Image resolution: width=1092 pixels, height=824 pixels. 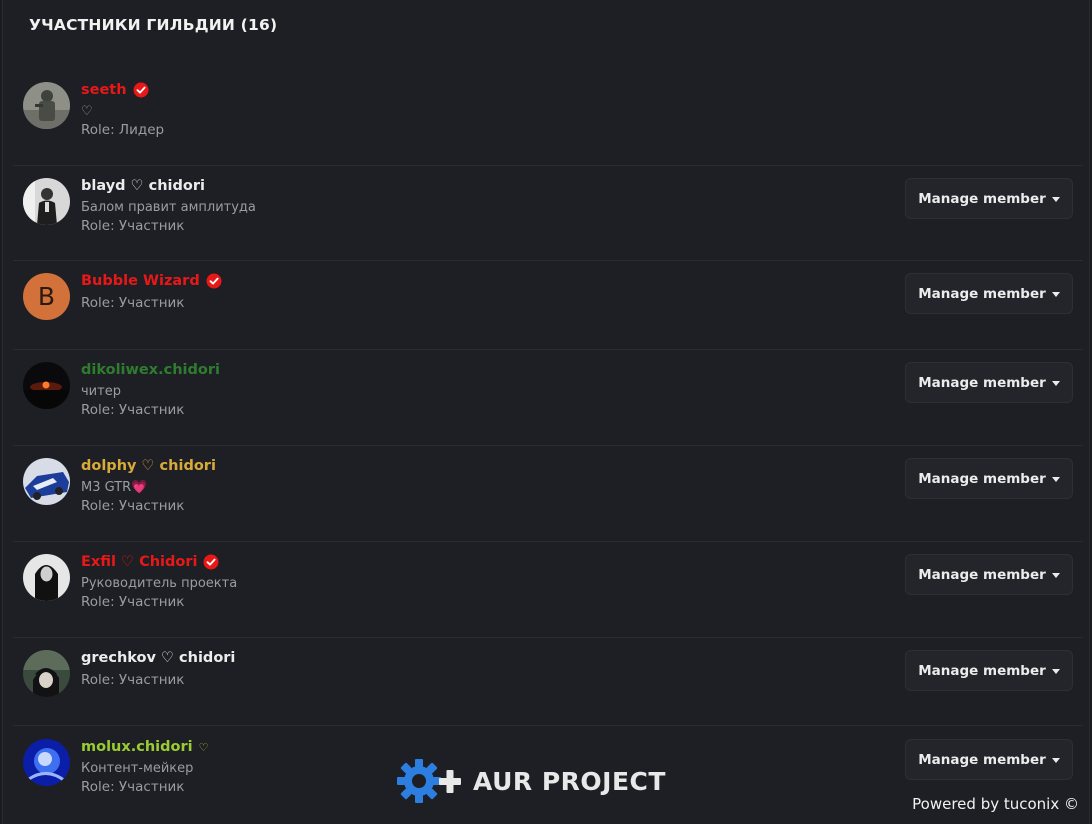 What do you see at coordinates (159, 583) in the screenshot?
I see `member-status: Руководитель проекта` at bounding box center [159, 583].